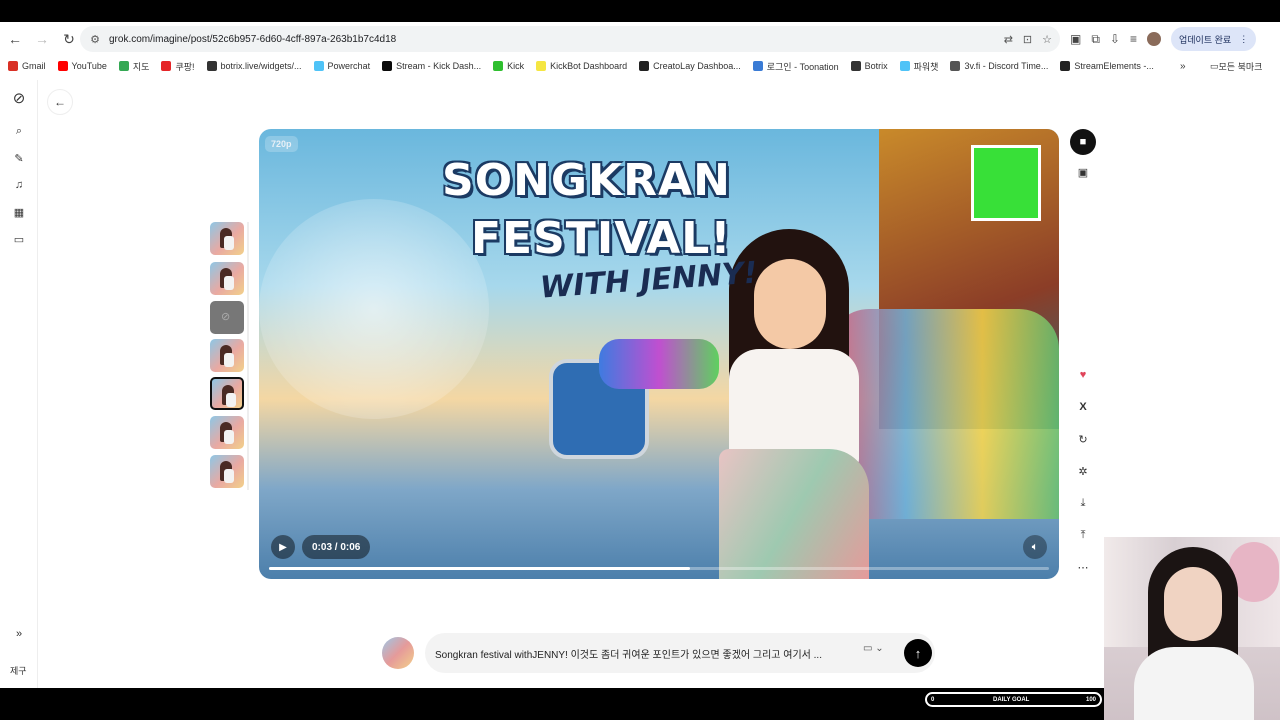 Image resolution: width=1280 pixels, height=720 pixels. What do you see at coordinates (1163, 39) in the screenshot?
I see `toolbar-right: ▣ ⧉ ⇩ ≡ 업데이트 완료 ⋮` at bounding box center [1163, 39].